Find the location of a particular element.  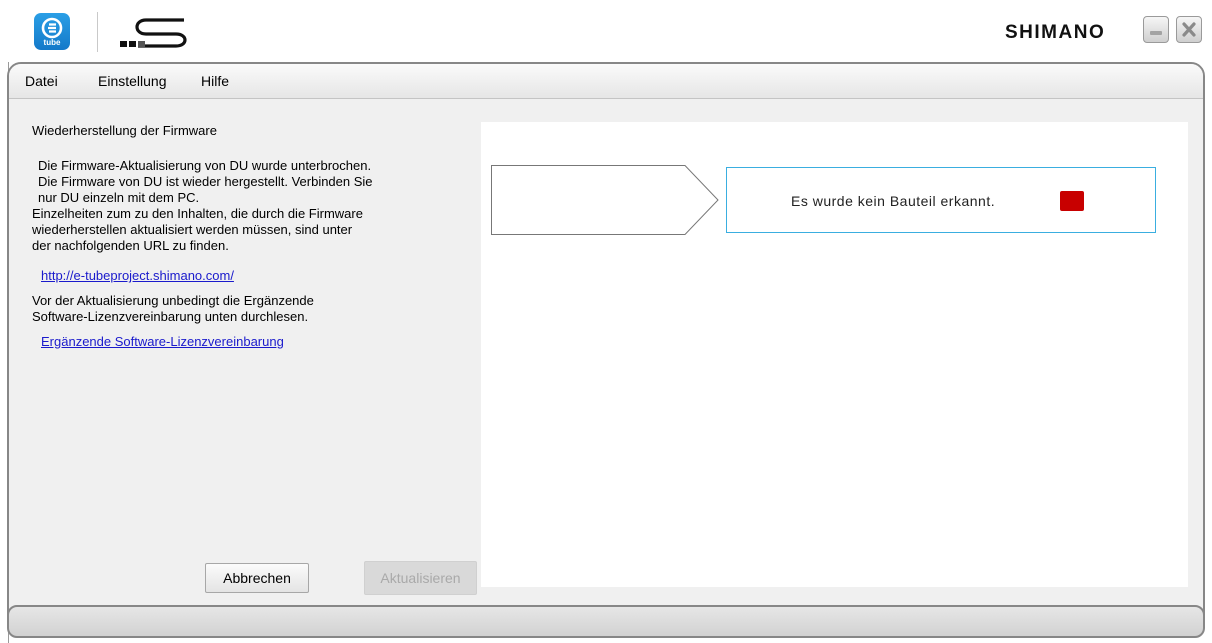

e-tube-logo: tube is located at coordinates (52, 31).